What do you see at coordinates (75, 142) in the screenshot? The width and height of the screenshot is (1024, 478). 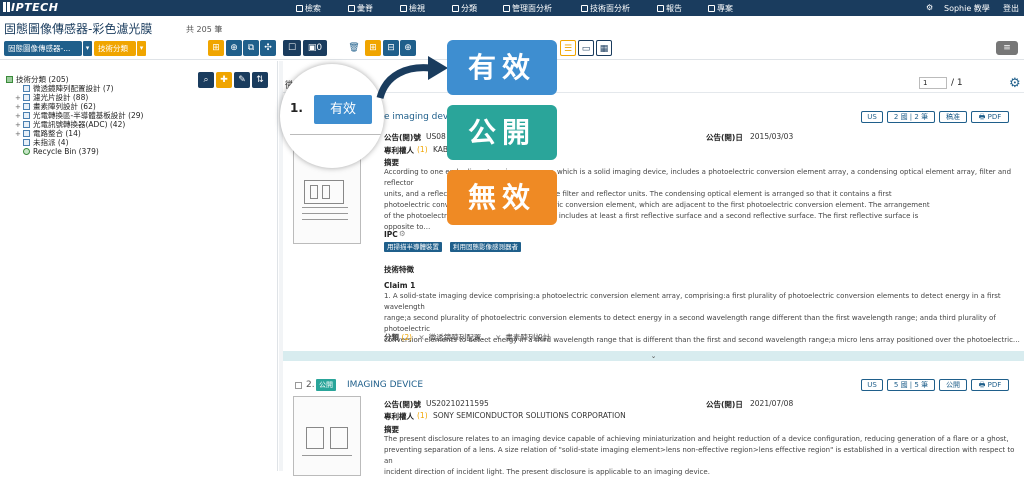 I see `tree-node: 未指派 (4)` at bounding box center [75, 142].